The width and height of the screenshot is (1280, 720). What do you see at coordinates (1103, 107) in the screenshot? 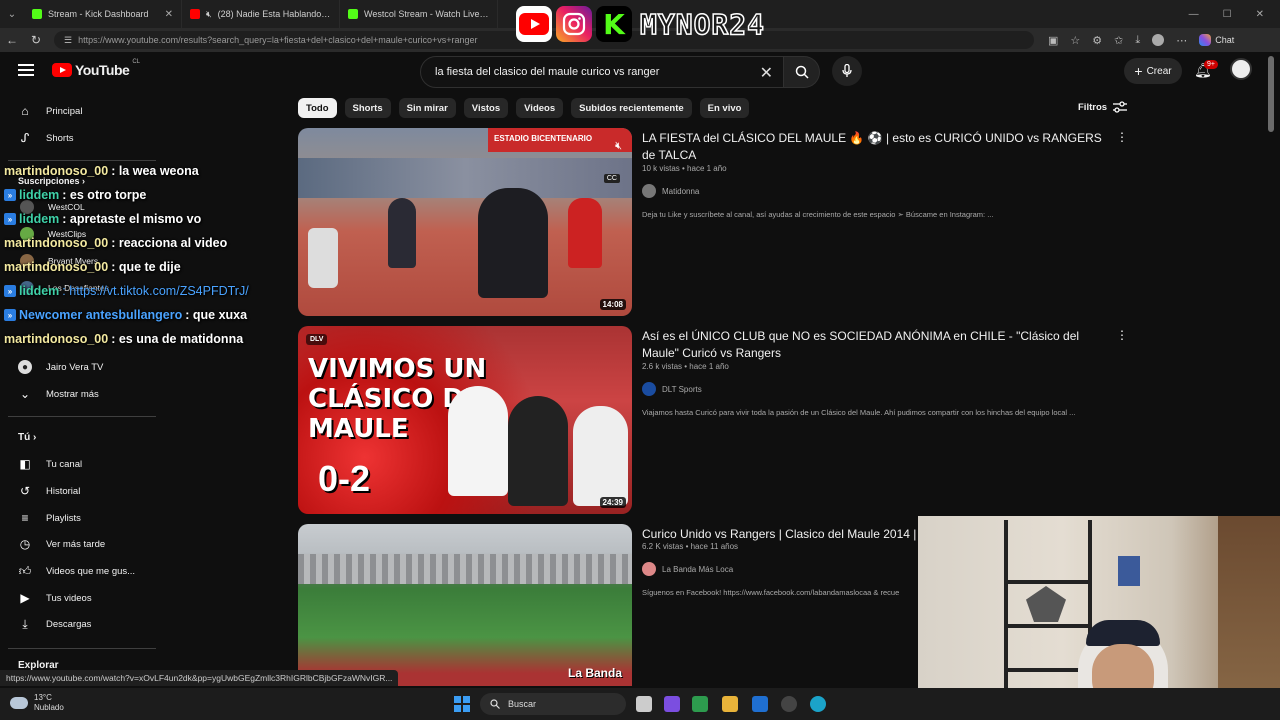
I see `filters-button: Filtros` at bounding box center [1103, 107].